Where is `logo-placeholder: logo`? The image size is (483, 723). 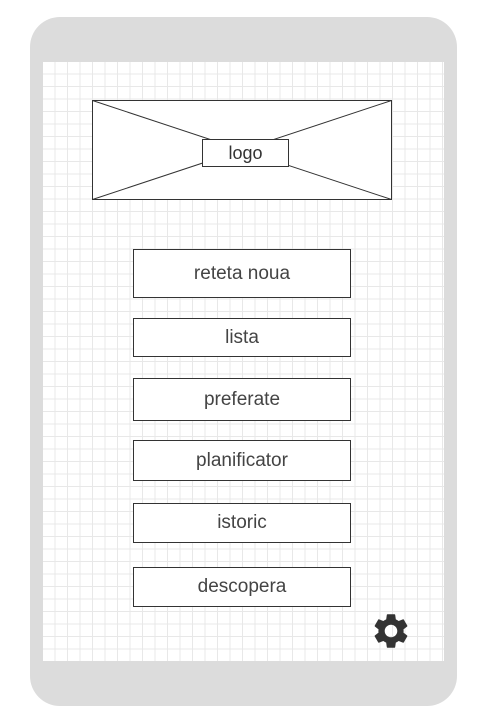 logo-placeholder: logo is located at coordinates (242, 150).